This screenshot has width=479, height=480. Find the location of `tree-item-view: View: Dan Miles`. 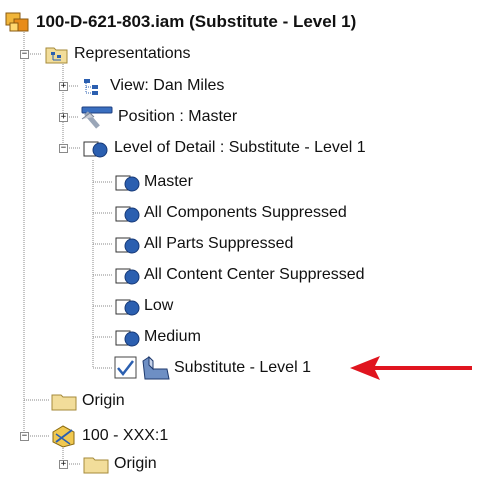

tree-item-view: View: Dan Miles is located at coordinates (152, 86).